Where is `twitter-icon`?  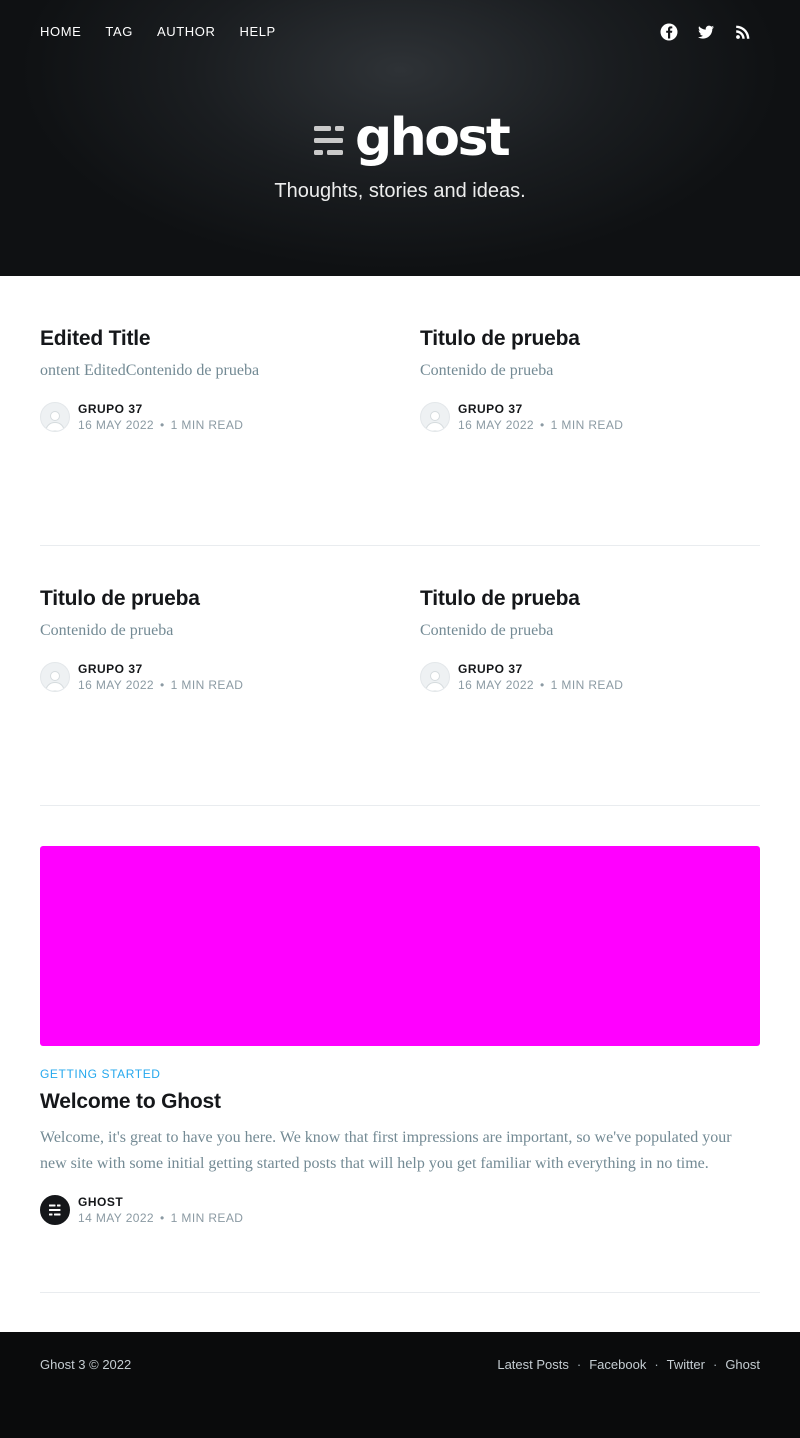 twitter-icon is located at coordinates (706, 32).